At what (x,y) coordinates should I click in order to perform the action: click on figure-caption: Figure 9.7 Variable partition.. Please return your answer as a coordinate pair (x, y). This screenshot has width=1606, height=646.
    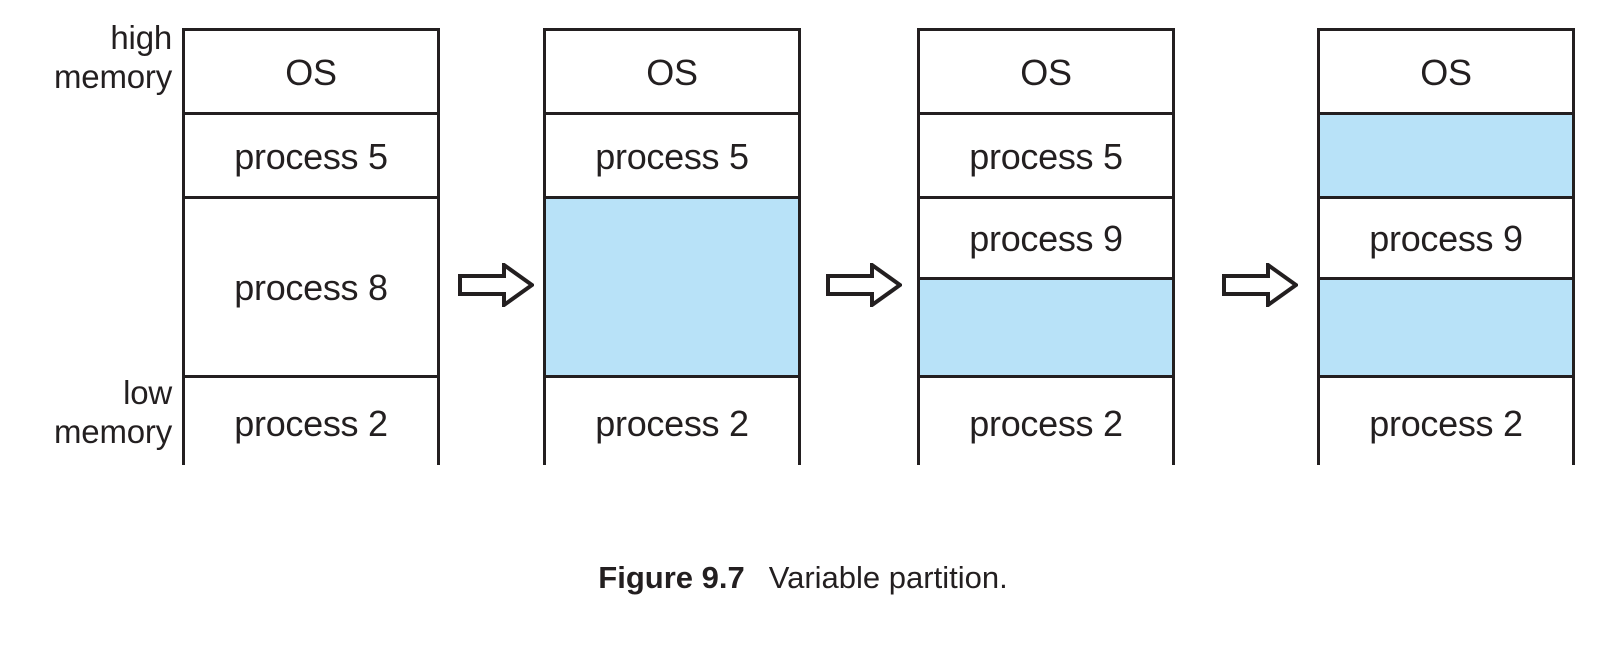
    Looking at the image, I should click on (803, 578).